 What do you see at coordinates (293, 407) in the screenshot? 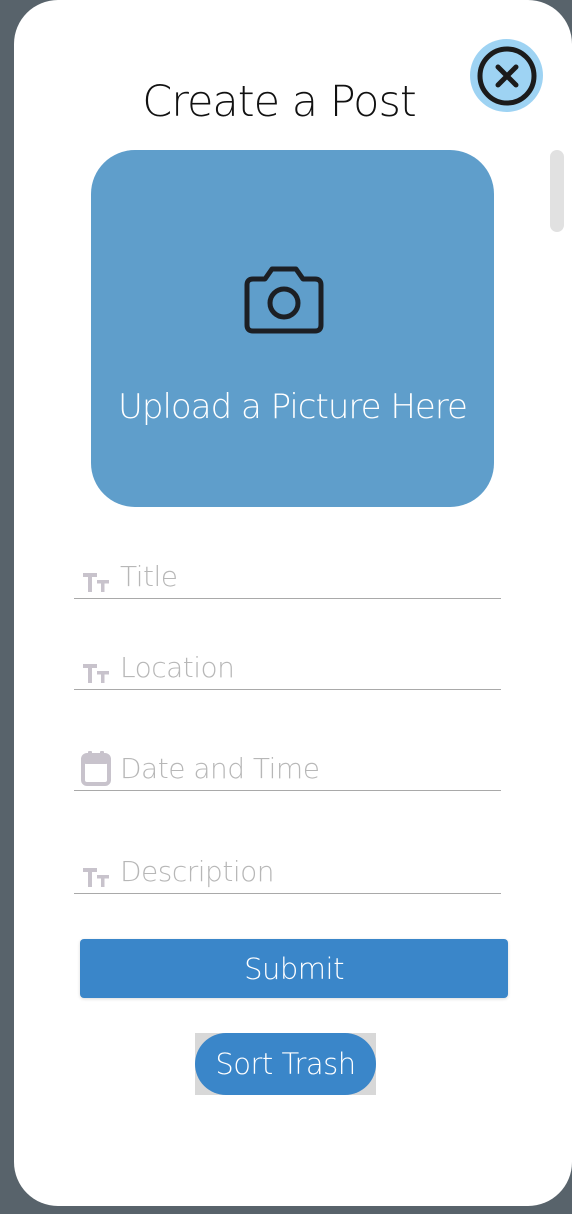
I see `upload-label: Upload a Picture Here` at bounding box center [293, 407].